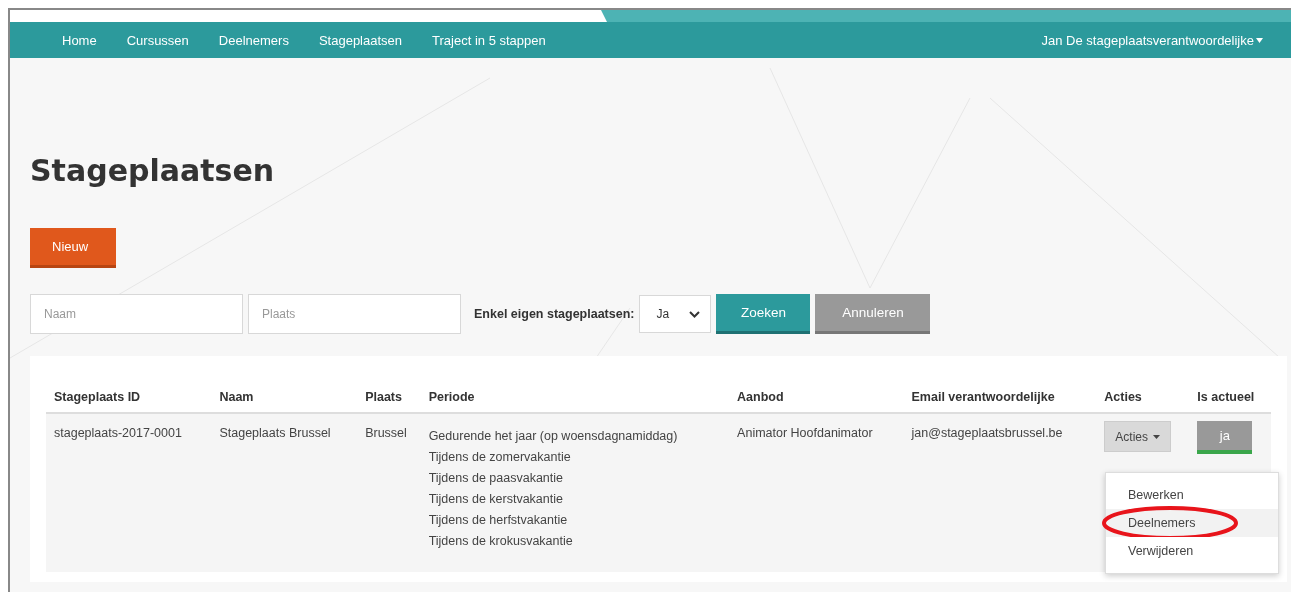  What do you see at coordinates (1225, 437) in the screenshot?
I see `current-toggle: ja` at bounding box center [1225, 437].